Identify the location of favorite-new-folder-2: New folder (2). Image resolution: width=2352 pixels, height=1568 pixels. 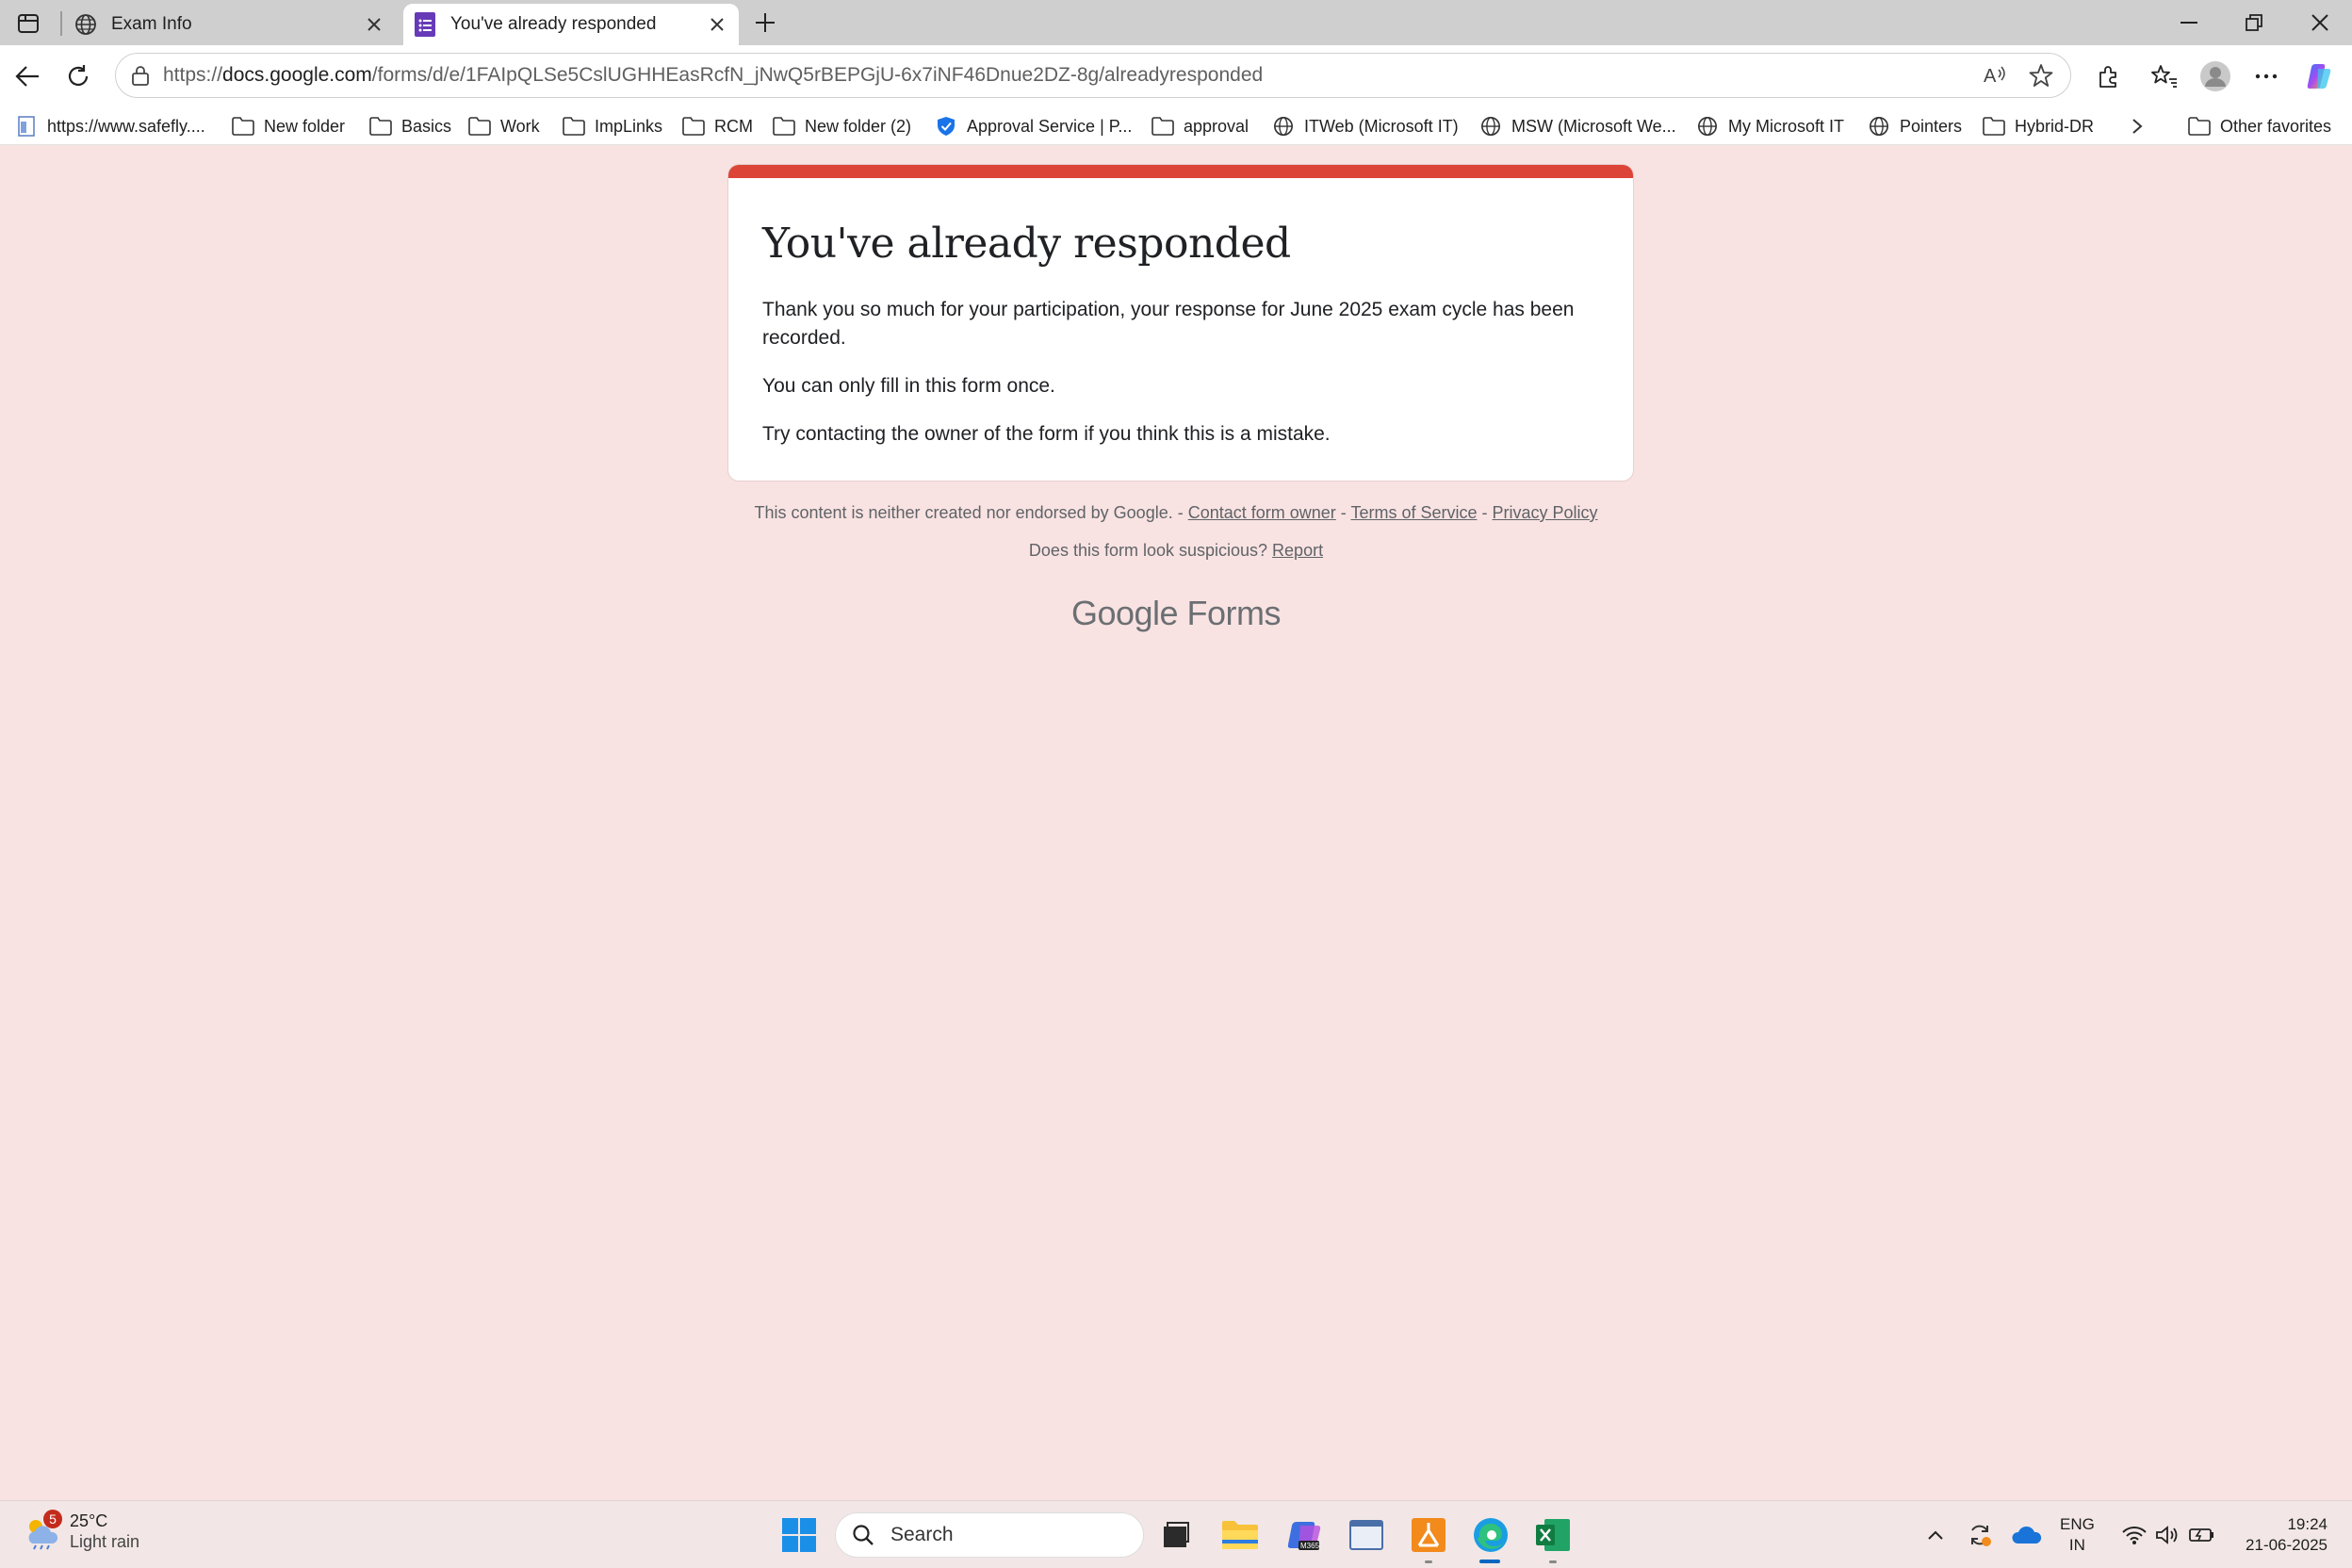
(842, 126).